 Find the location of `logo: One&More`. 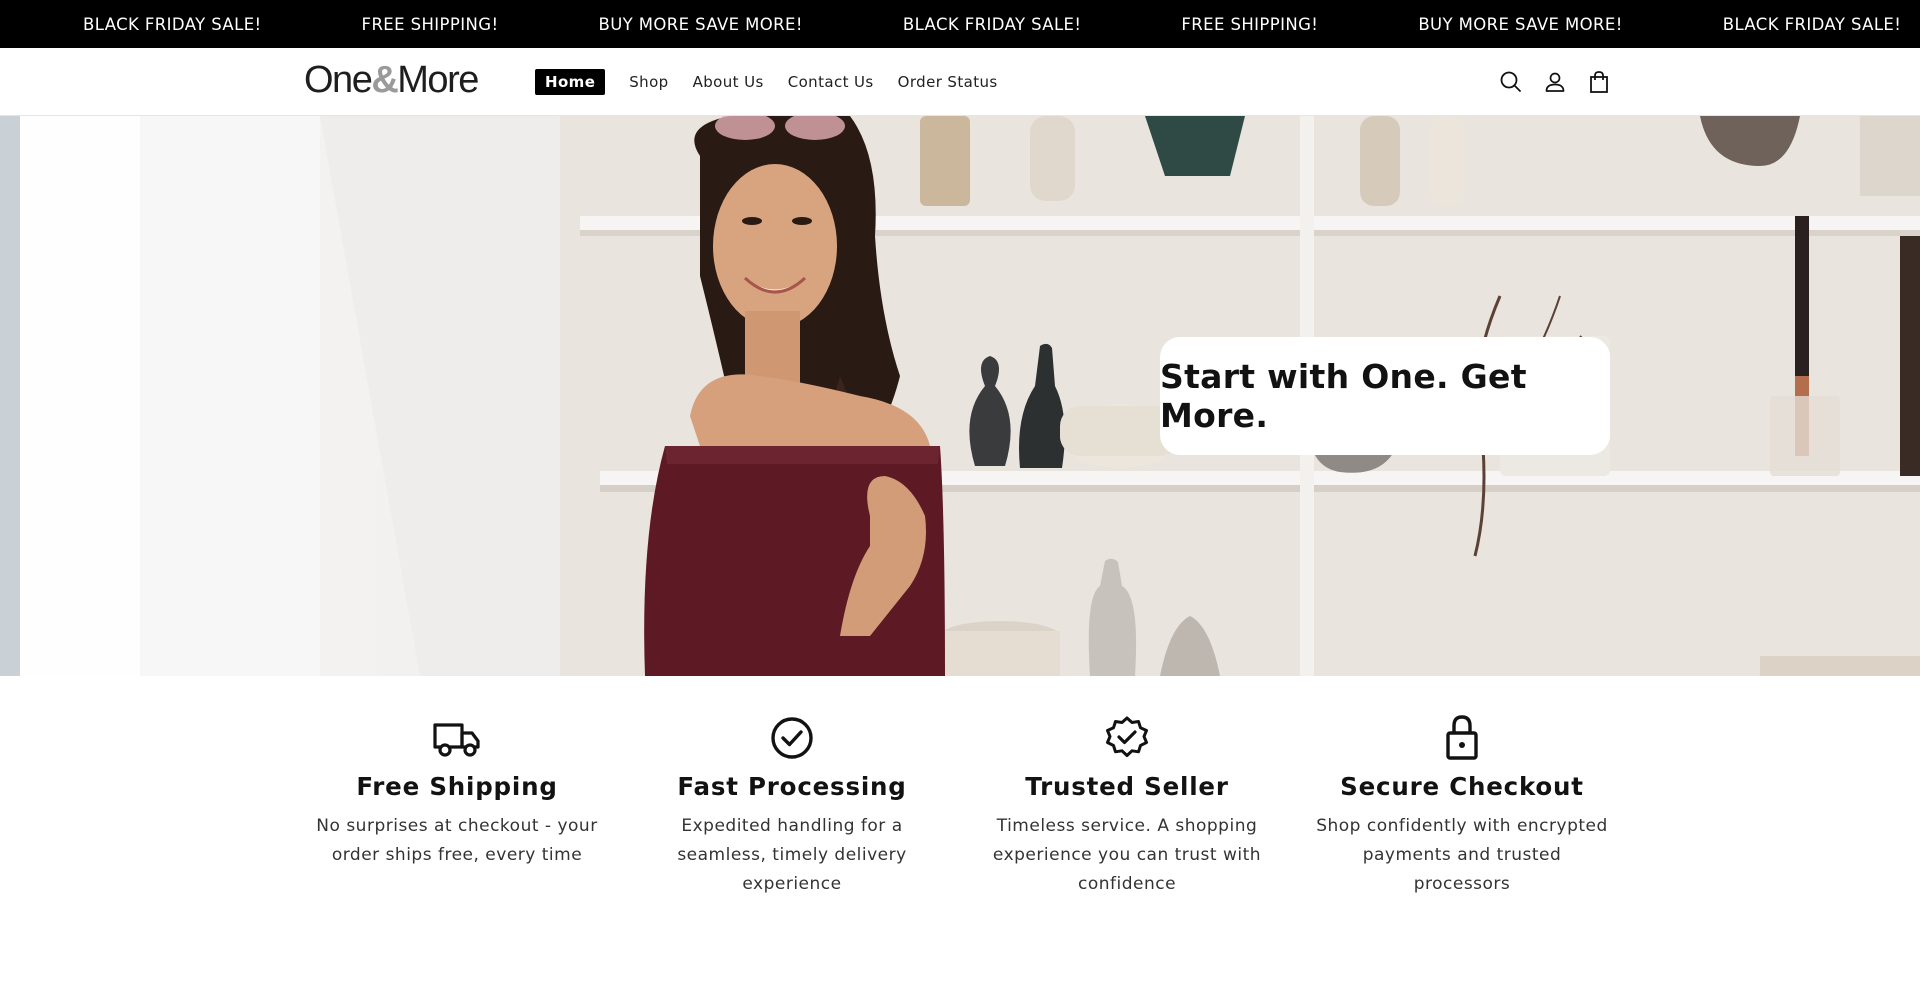

logo: One&More is located at coordinates (391, 80).